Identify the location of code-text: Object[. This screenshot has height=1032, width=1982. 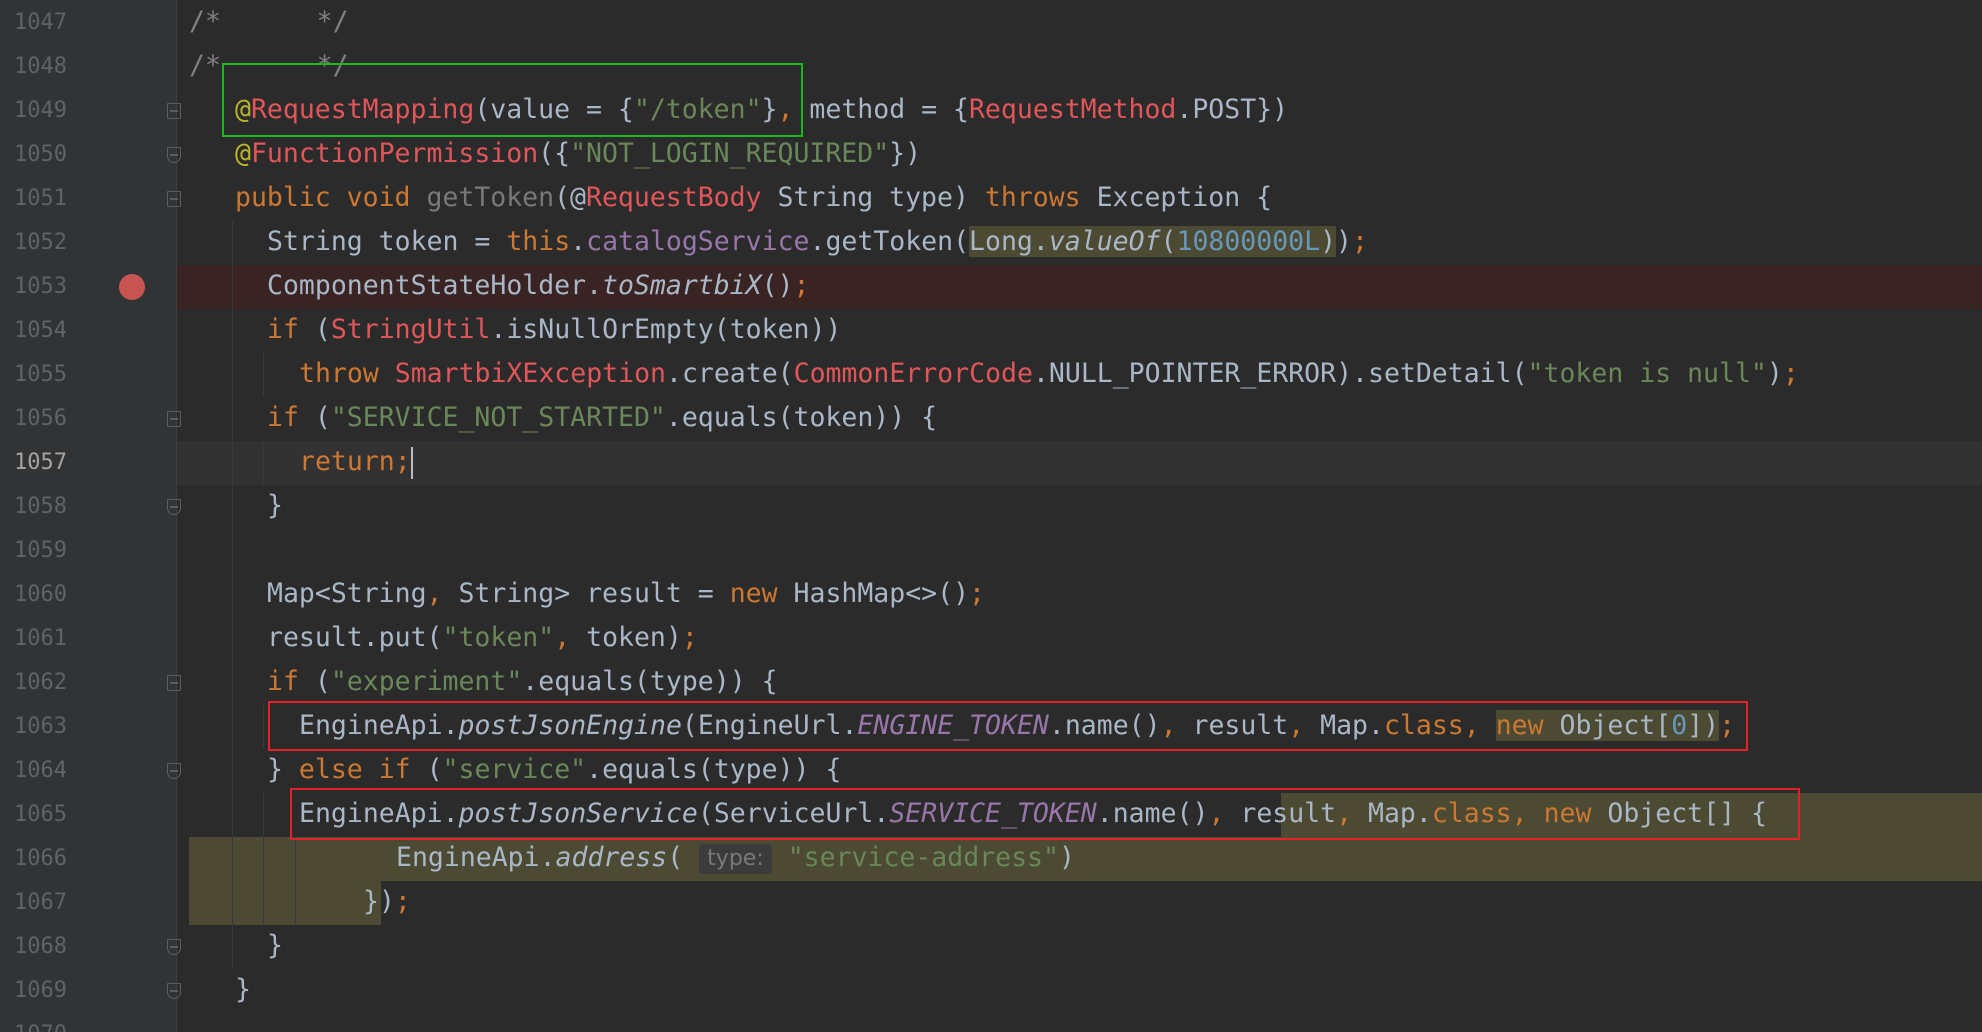
(1607, 725).